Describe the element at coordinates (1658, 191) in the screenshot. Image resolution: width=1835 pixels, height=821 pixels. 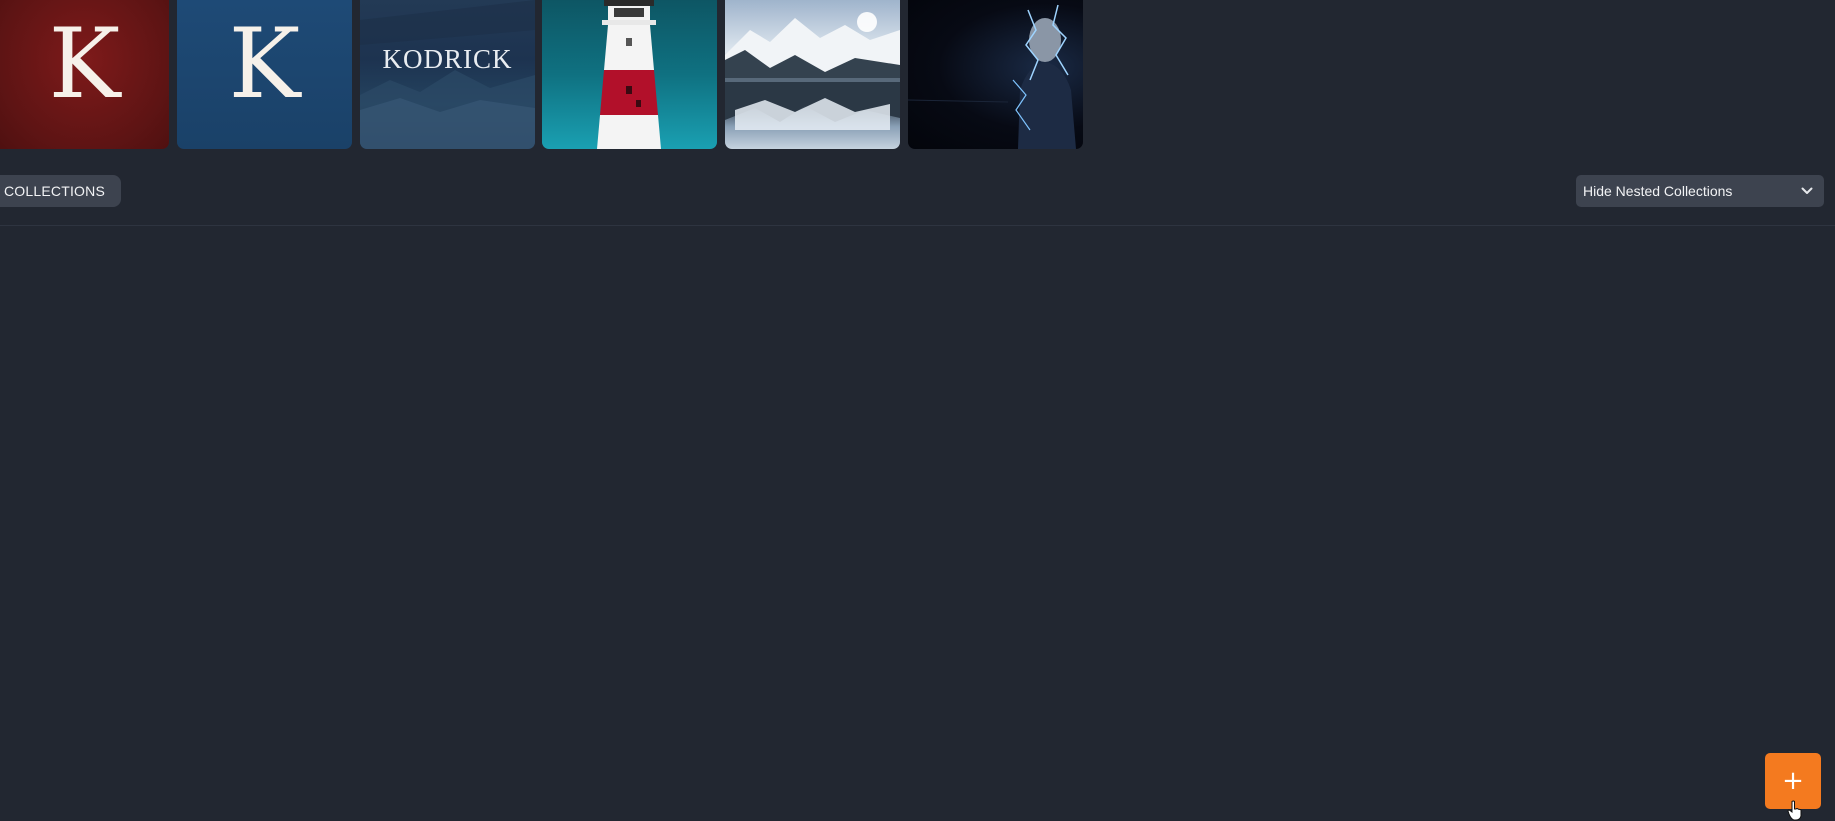
I see `nested-collections-select-value: Hide Nested Collections` at that location.